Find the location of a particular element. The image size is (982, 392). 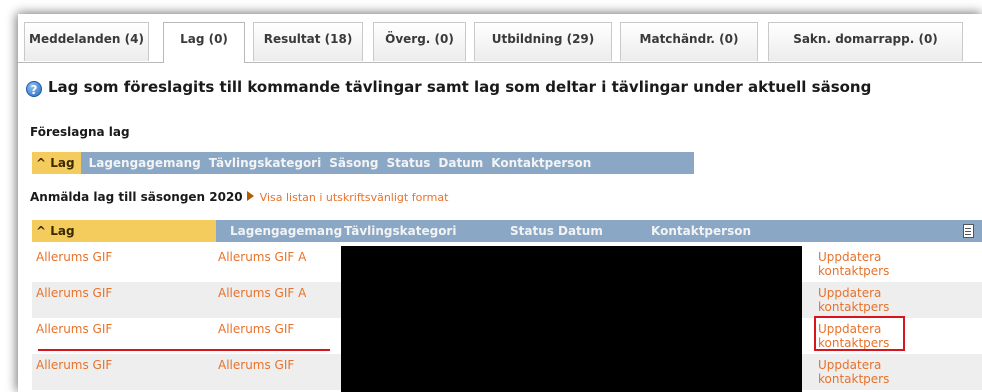

tab-utbildning: Utbildning (29) is located at coordinates (543, 41).